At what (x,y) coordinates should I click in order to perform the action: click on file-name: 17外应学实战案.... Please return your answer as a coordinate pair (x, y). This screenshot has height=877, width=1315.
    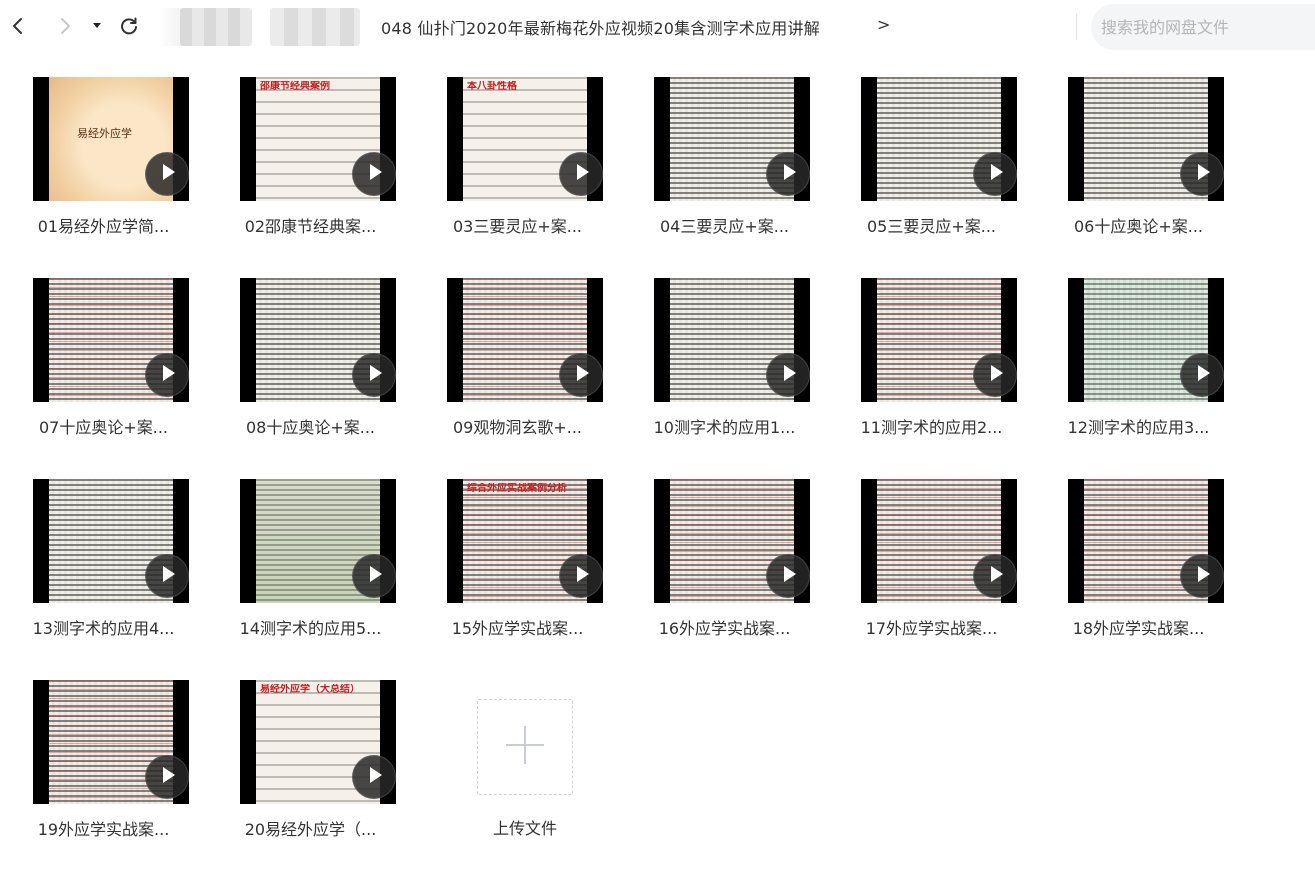
    Looking at the image, I should click on (931, 627).